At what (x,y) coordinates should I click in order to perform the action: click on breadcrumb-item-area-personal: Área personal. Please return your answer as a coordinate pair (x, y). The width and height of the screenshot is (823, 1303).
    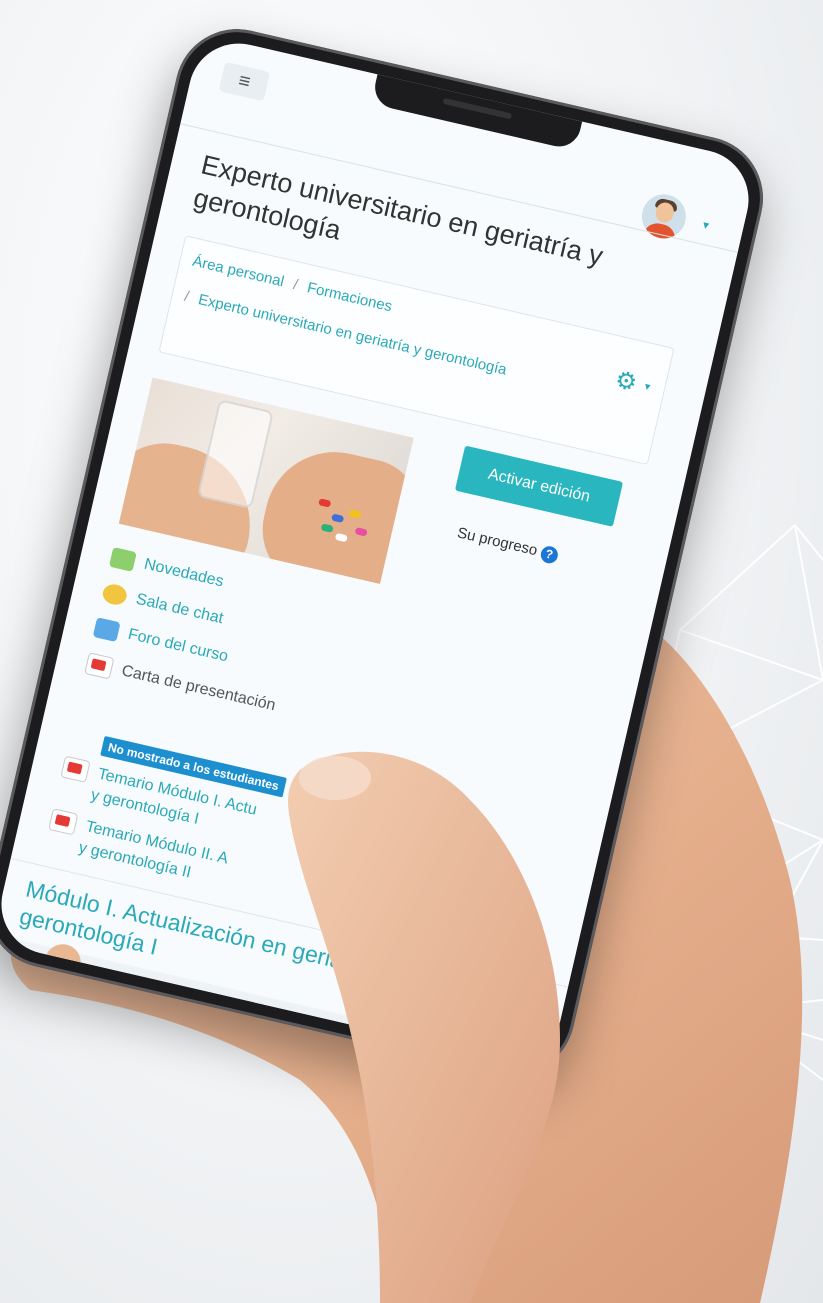
    Looking at the image, I should click on (238, 272).